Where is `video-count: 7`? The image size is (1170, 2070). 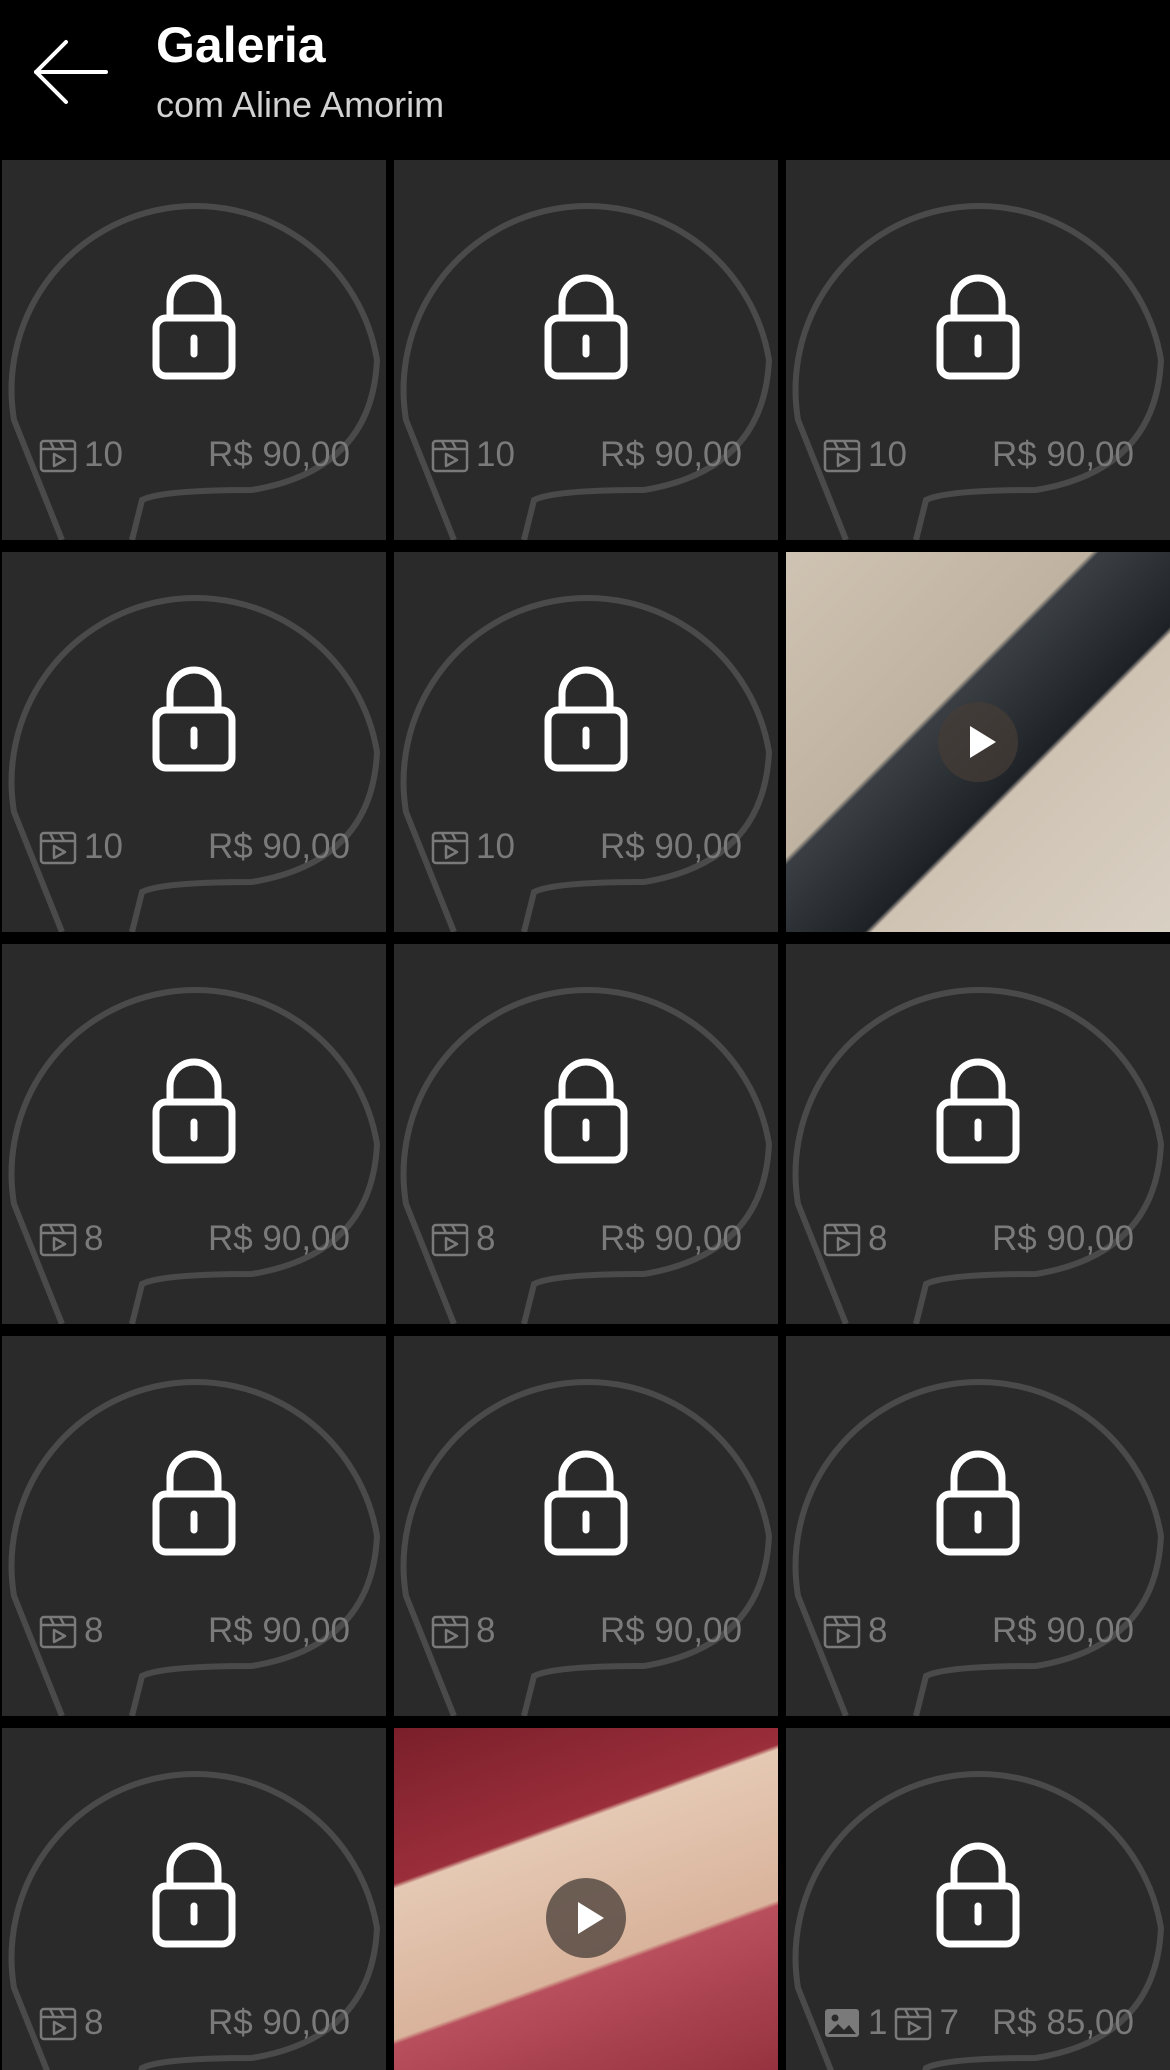
video-count: 7 is located at coordinates (949, 2022).